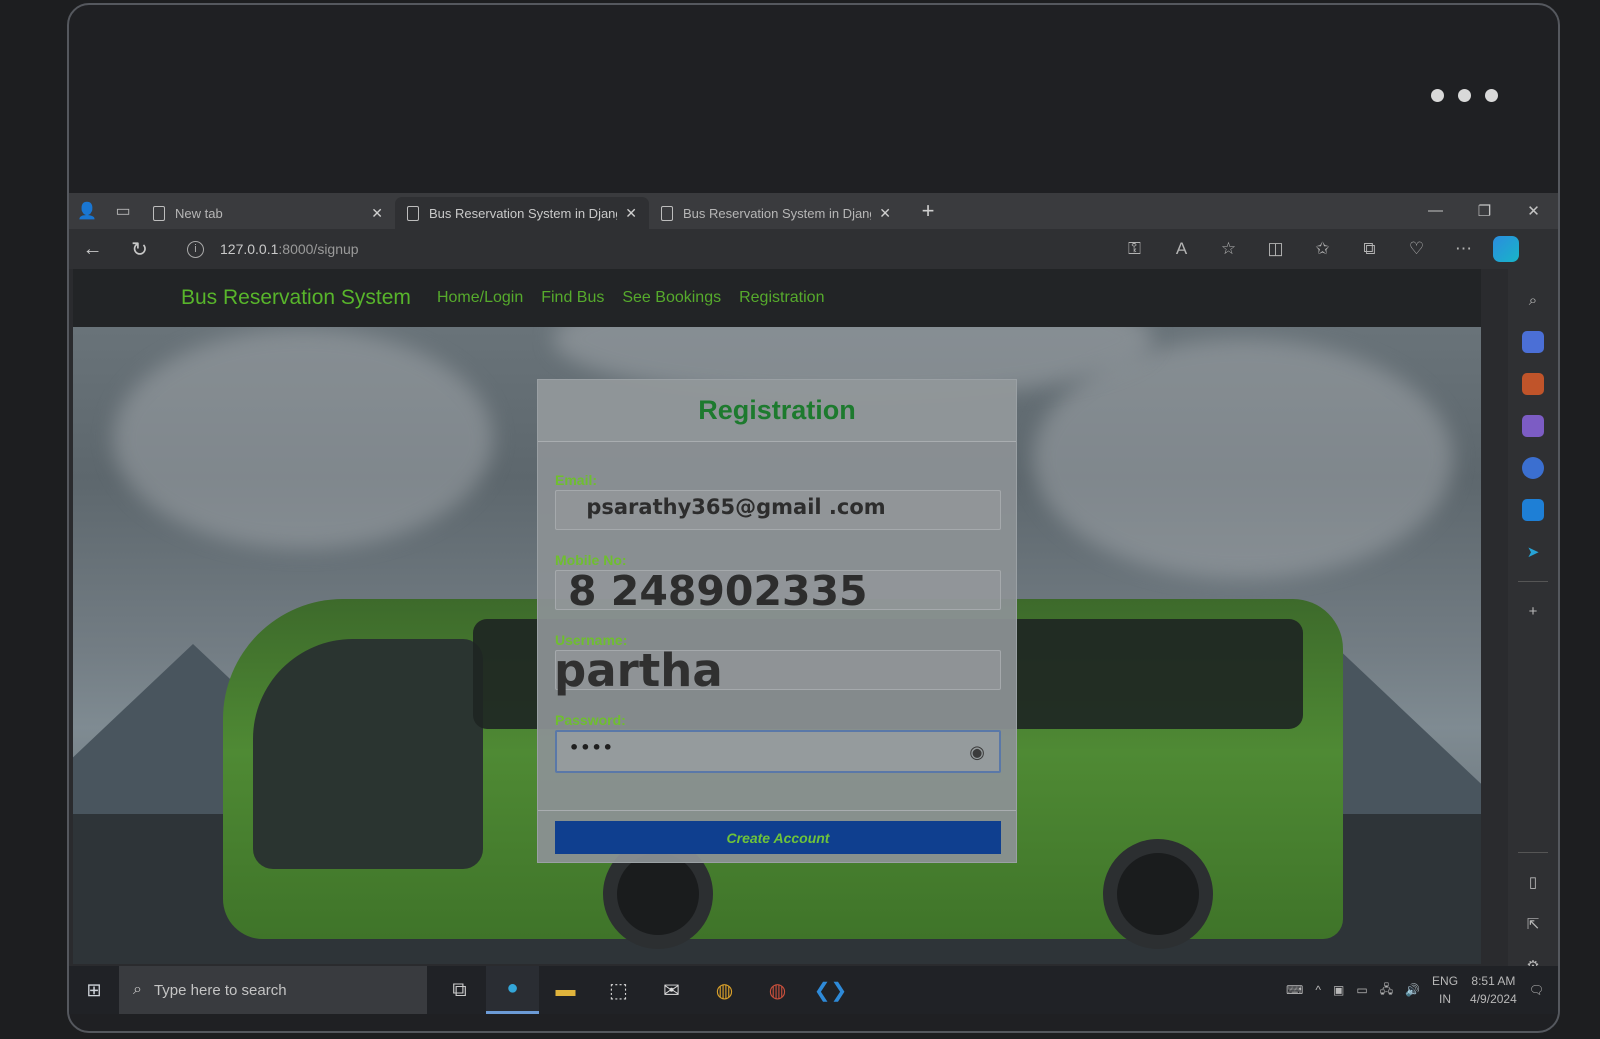  Describe the element at coordinates (576, 480) in the screenshot. I see `email-label: Email:` at that location.